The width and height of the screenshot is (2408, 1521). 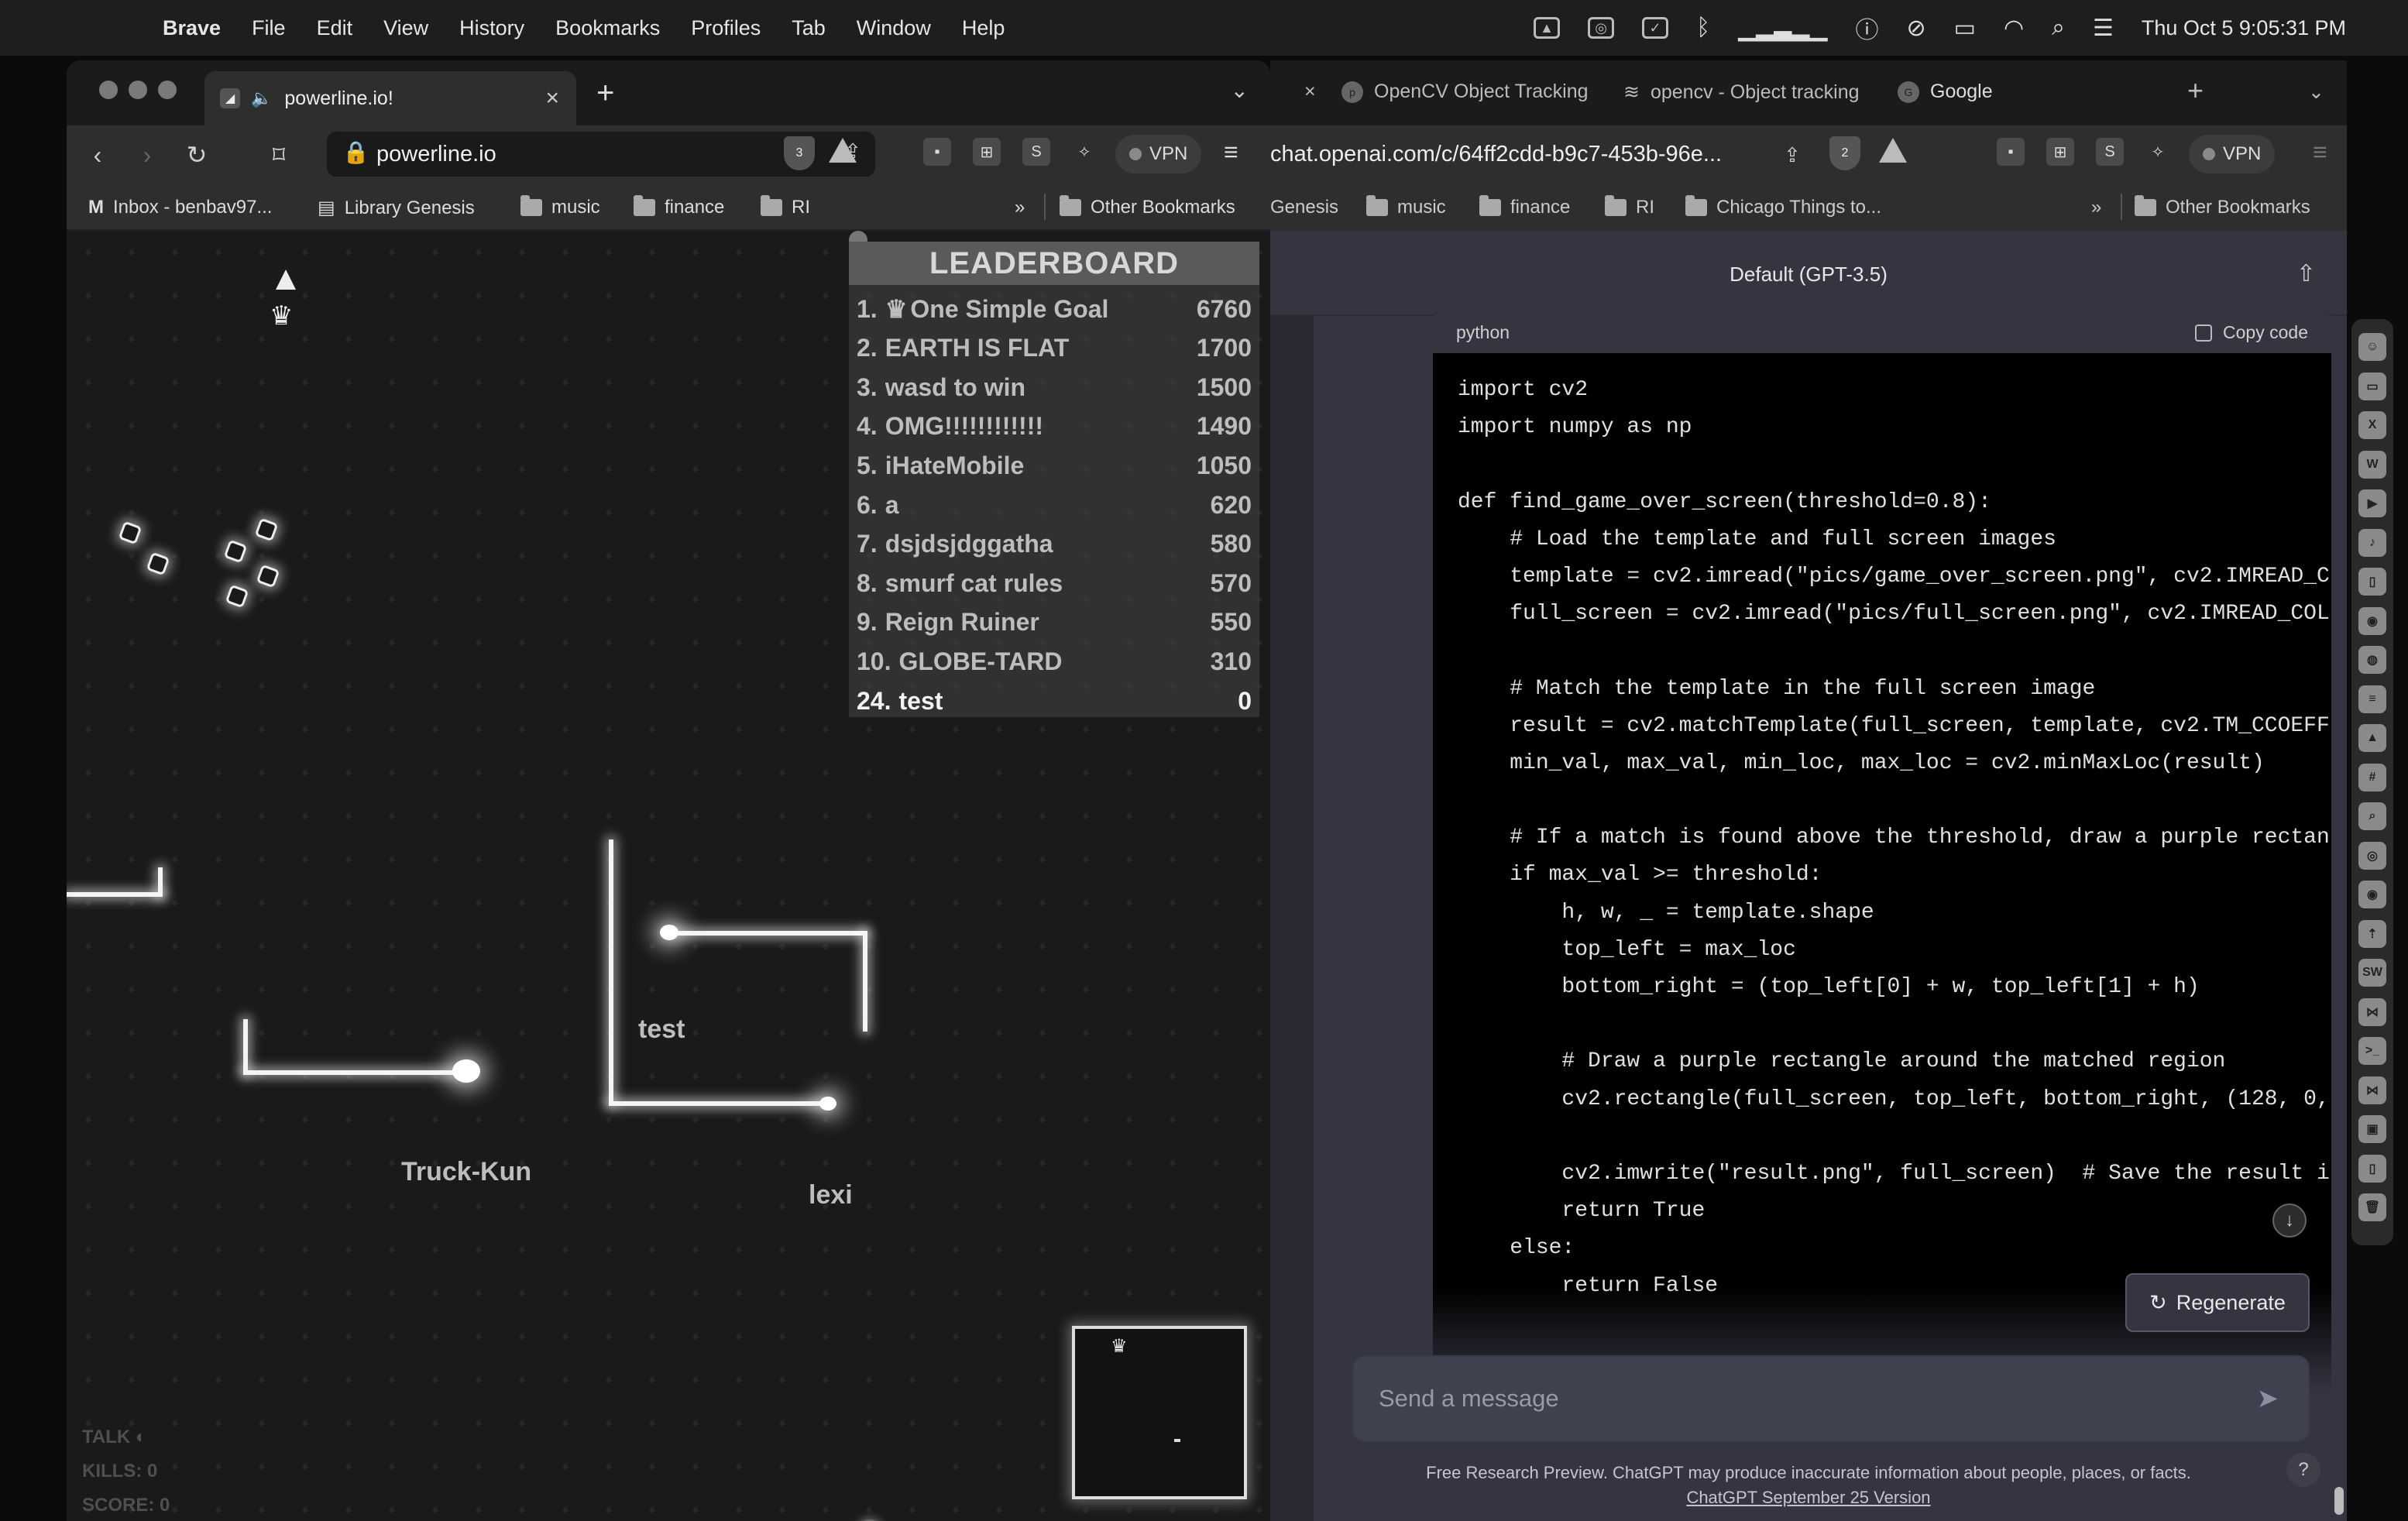 What do you see at coordinates (809, 28) in the screenshot?
I see `menu-tab: Tab` at bounding box center [809, 28].